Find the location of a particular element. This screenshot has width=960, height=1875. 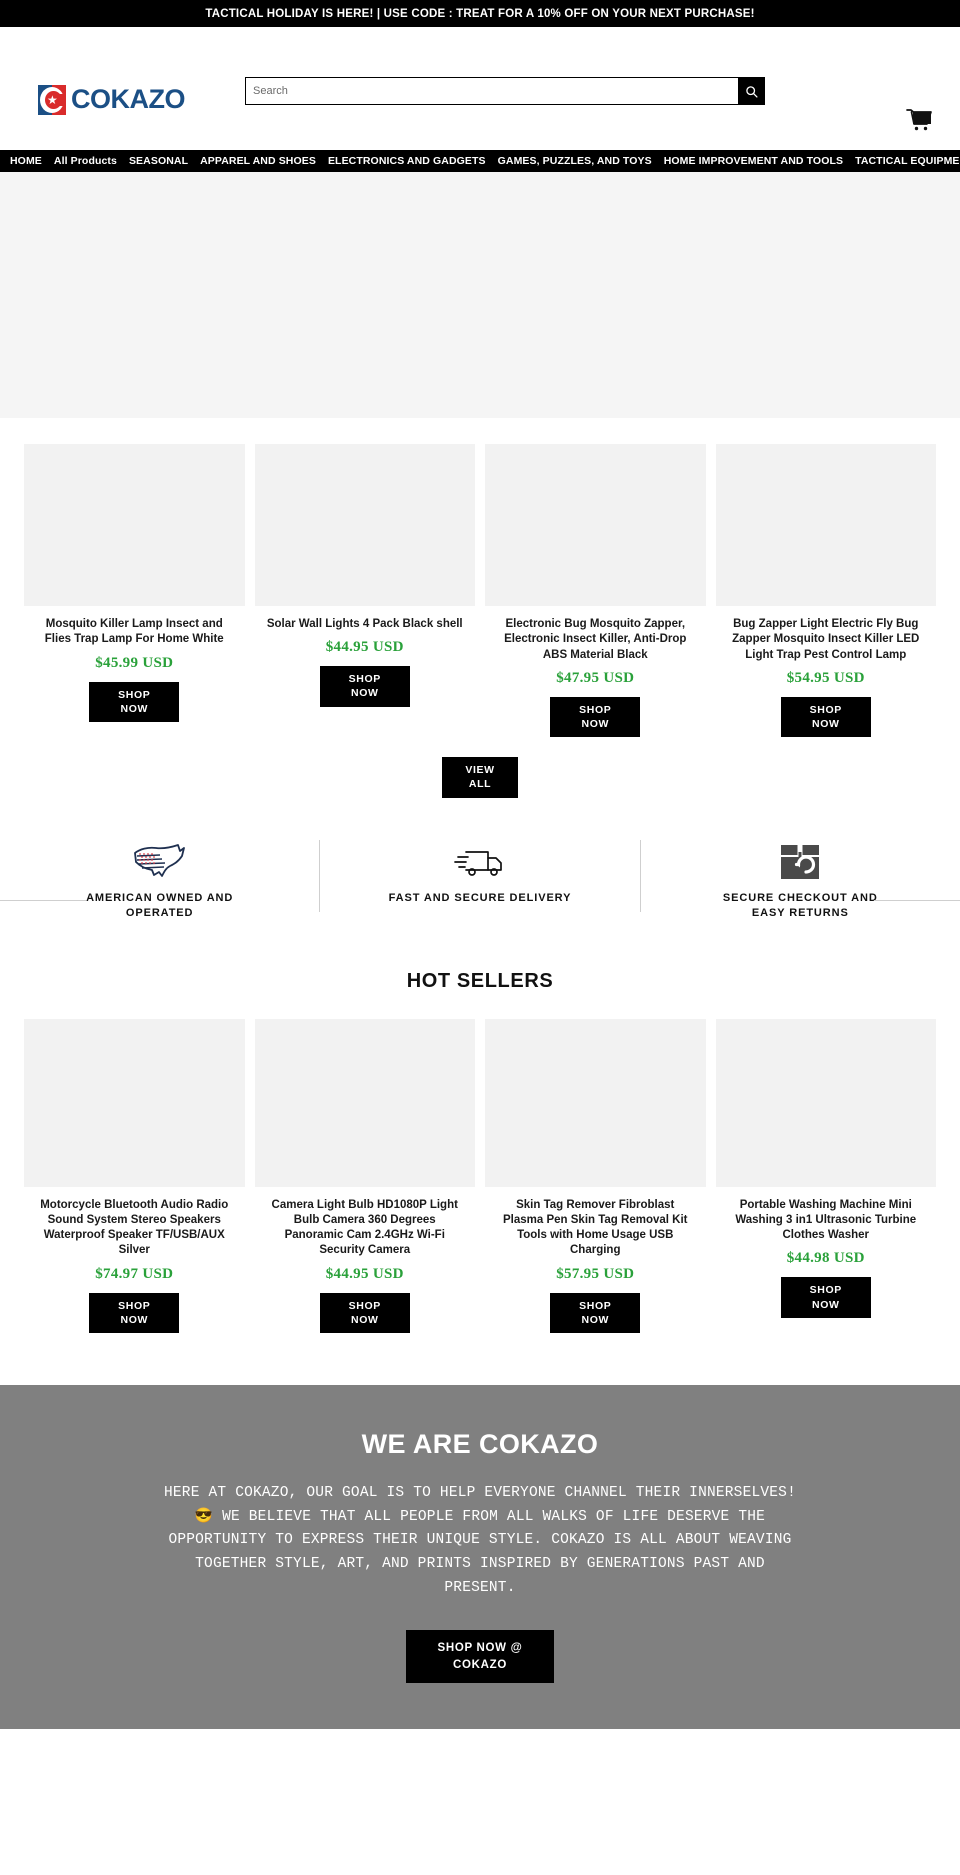

hot-sellers-title: HOT SELLERS is located at coordinates (480, 980).